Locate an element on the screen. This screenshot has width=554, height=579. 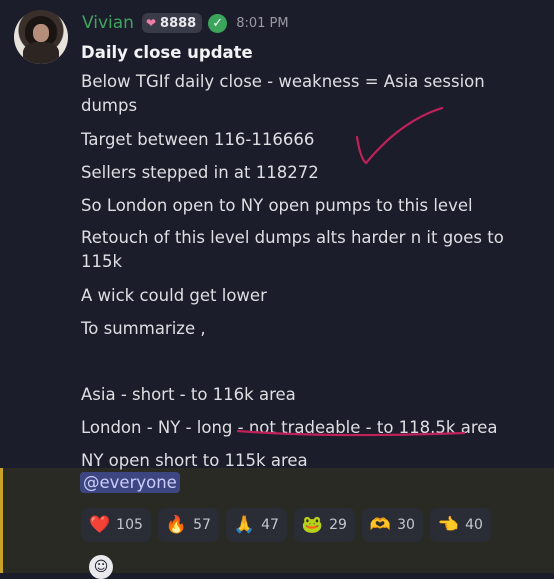
reaction-heart-hands: 🫶 30 is located at coordinates (392, 525).